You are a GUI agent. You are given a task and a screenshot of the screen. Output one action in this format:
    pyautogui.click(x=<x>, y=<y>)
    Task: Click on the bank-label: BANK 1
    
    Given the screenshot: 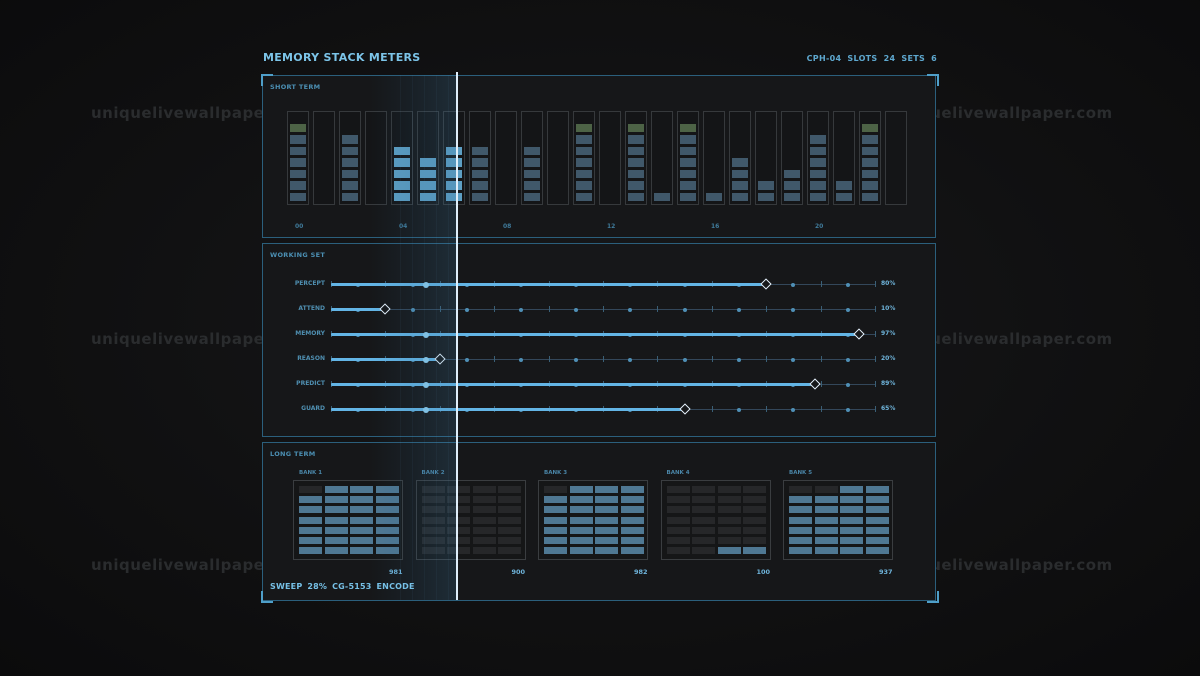 What is the action you would take?
    pyautogui.click(x=311, y=473)
    